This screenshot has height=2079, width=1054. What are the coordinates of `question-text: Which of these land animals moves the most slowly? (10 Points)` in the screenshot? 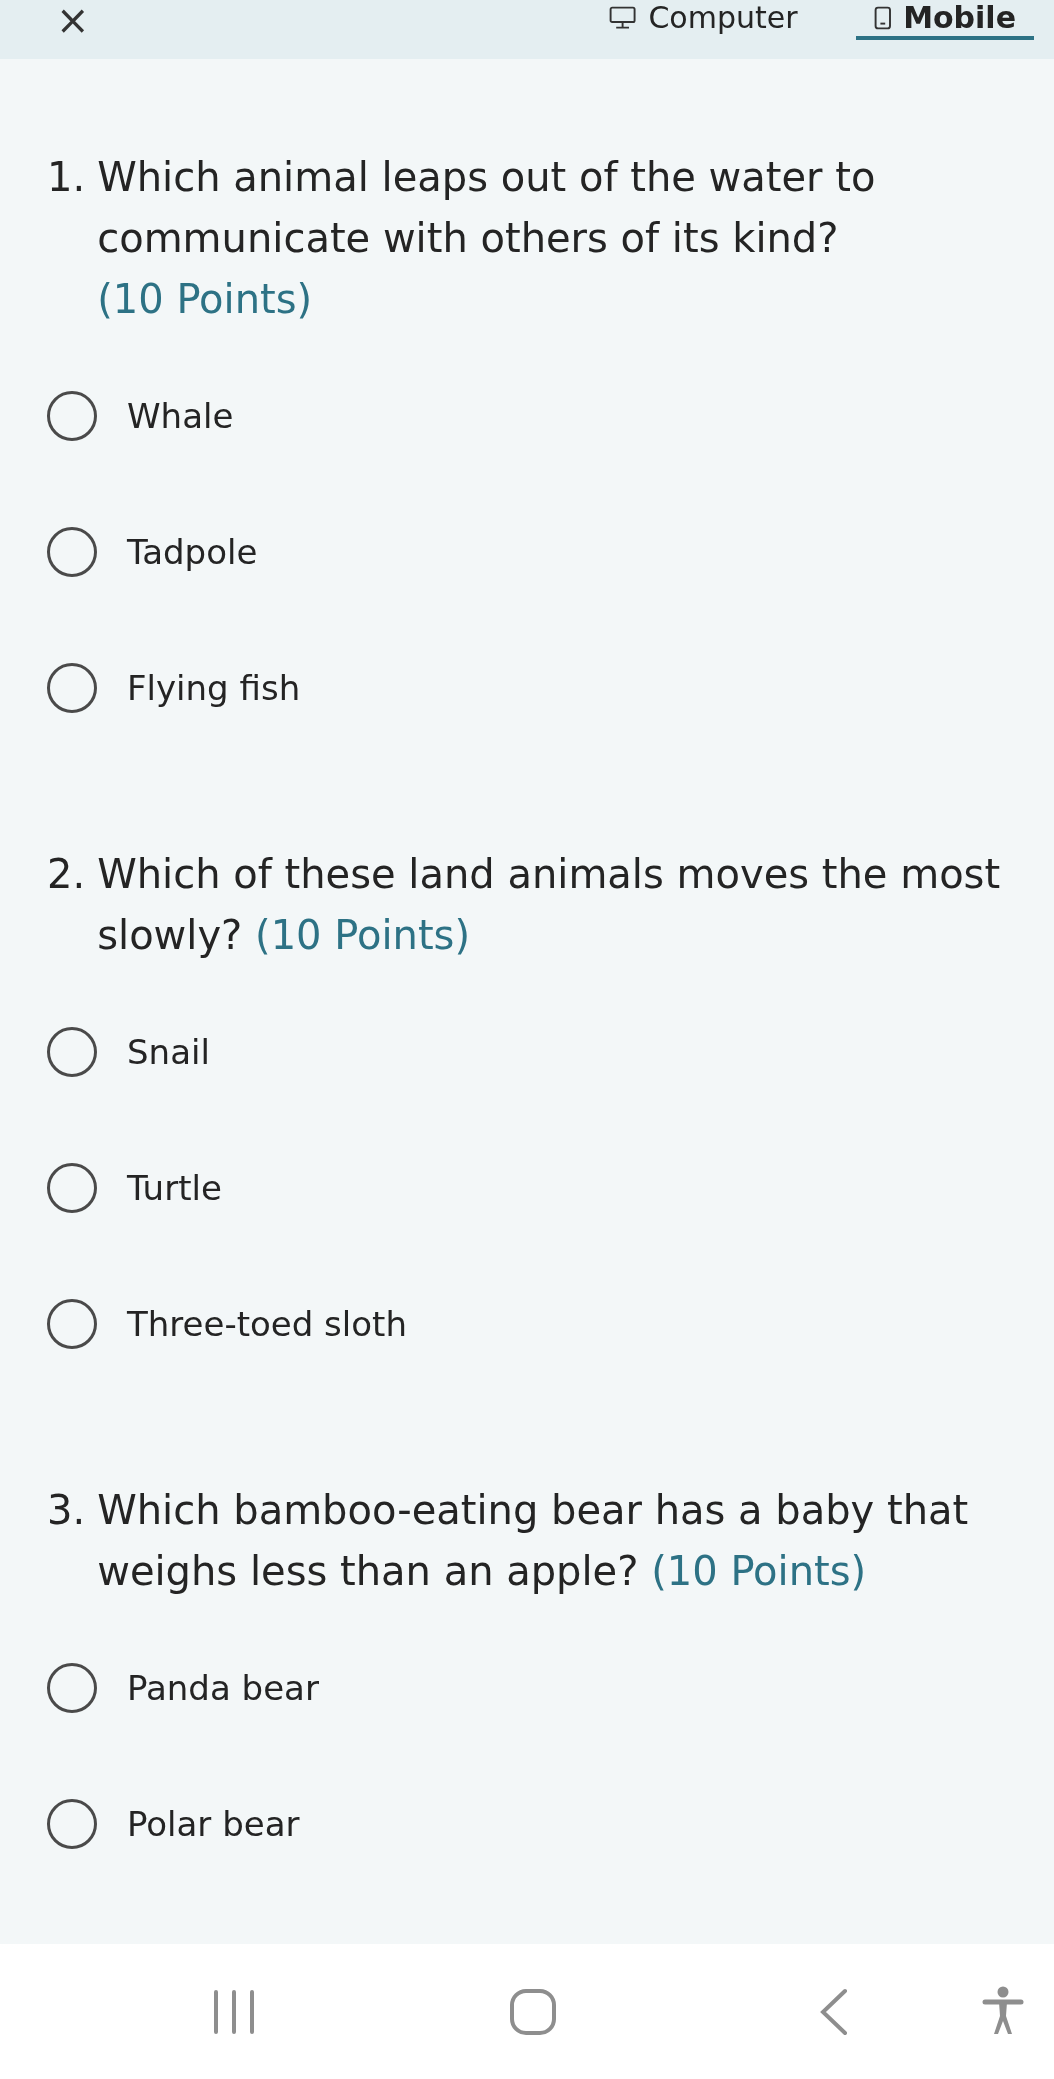 It's located at (549, 905).